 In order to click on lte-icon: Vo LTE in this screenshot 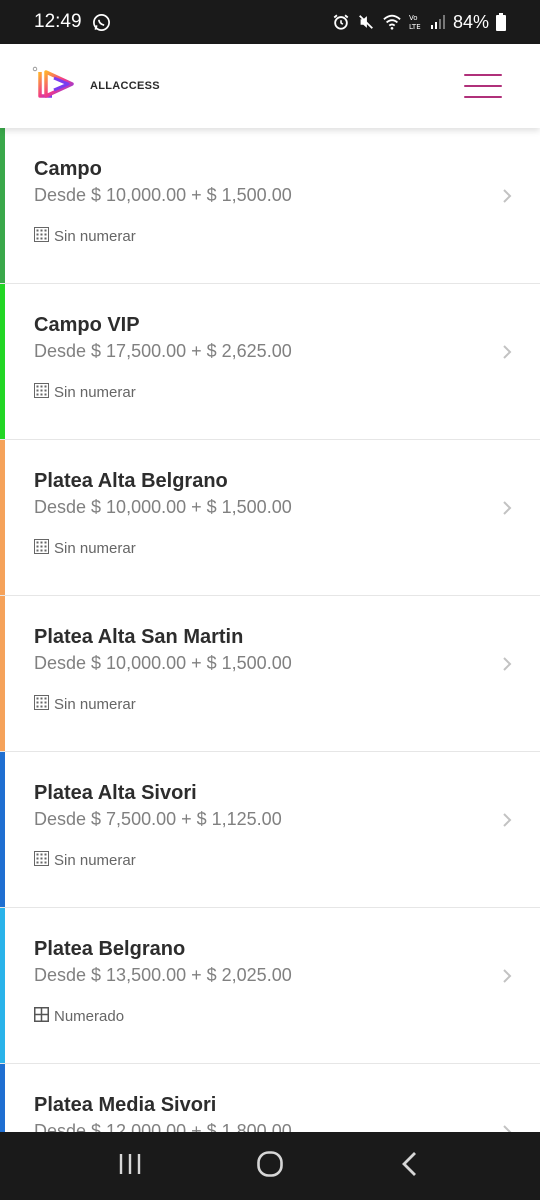, I will do `click(416, 22)`.